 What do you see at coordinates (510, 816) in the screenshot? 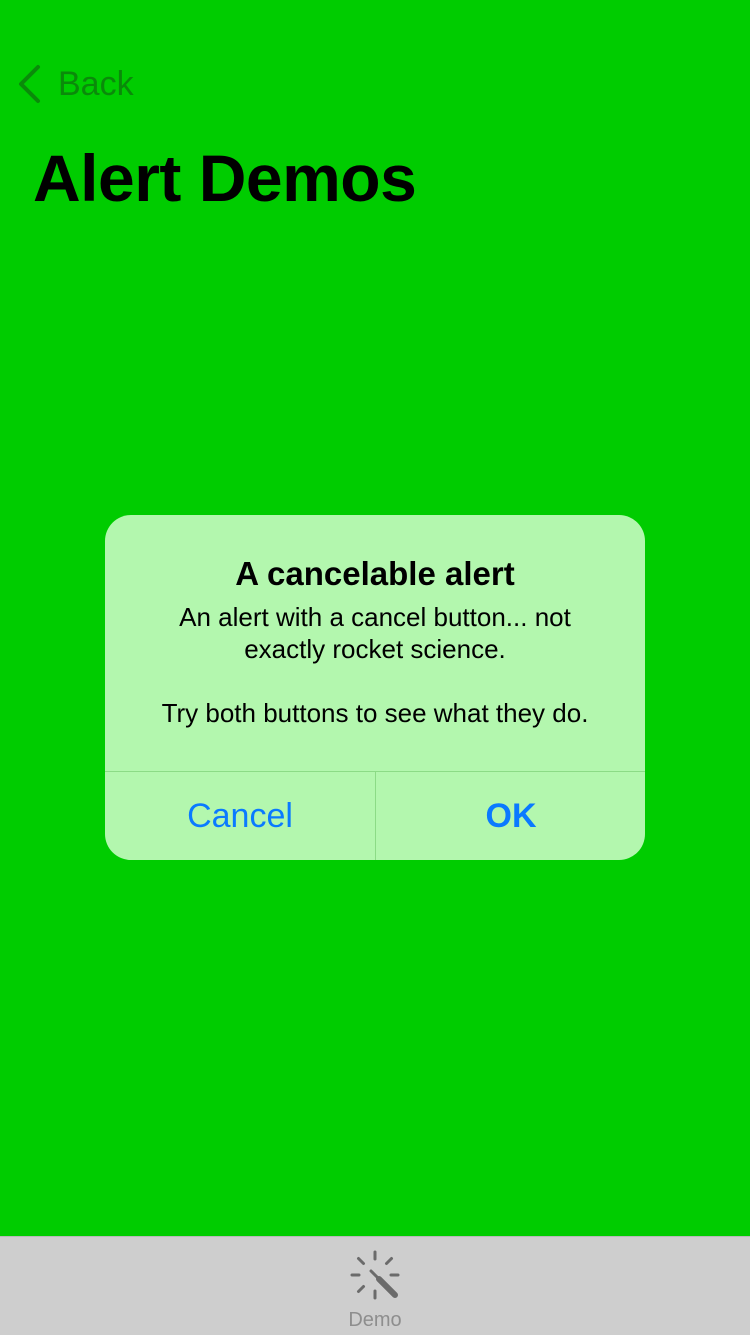
I see `ok-button: OK` at bounding box center [510, 816].